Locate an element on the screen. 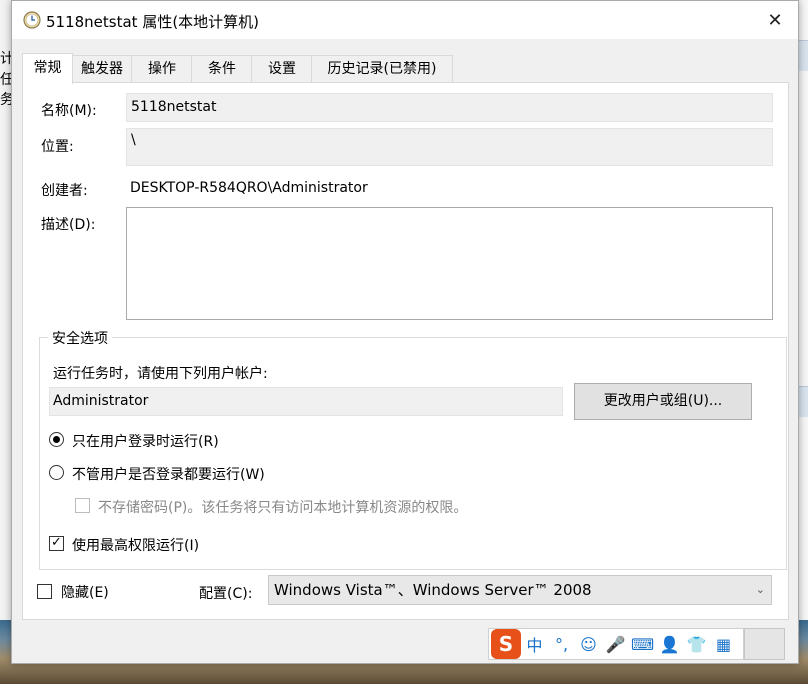 This screenshot has height=684, width=808. hidden-checkbox is located at coordinates (44, 591).